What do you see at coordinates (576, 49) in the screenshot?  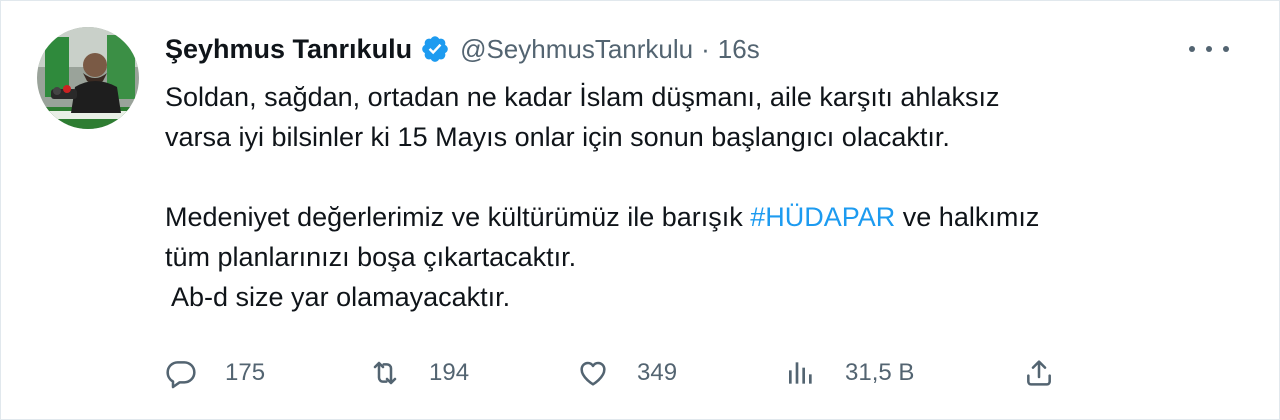 I see `handle: @SeyhmusTanrkulu` at bounding box center [576, 49].